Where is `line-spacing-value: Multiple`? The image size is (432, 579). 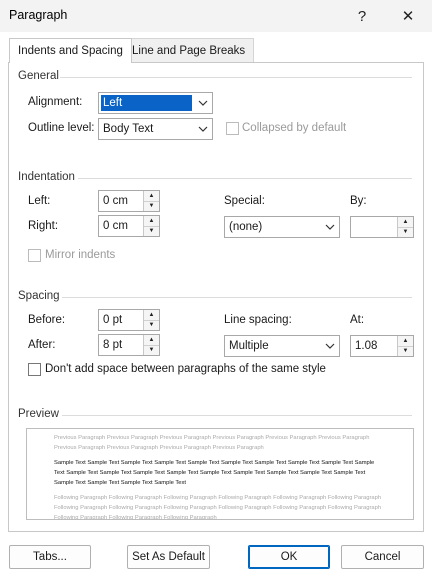 line-spacing-value: Multiple is located at coordinates (249, 346).